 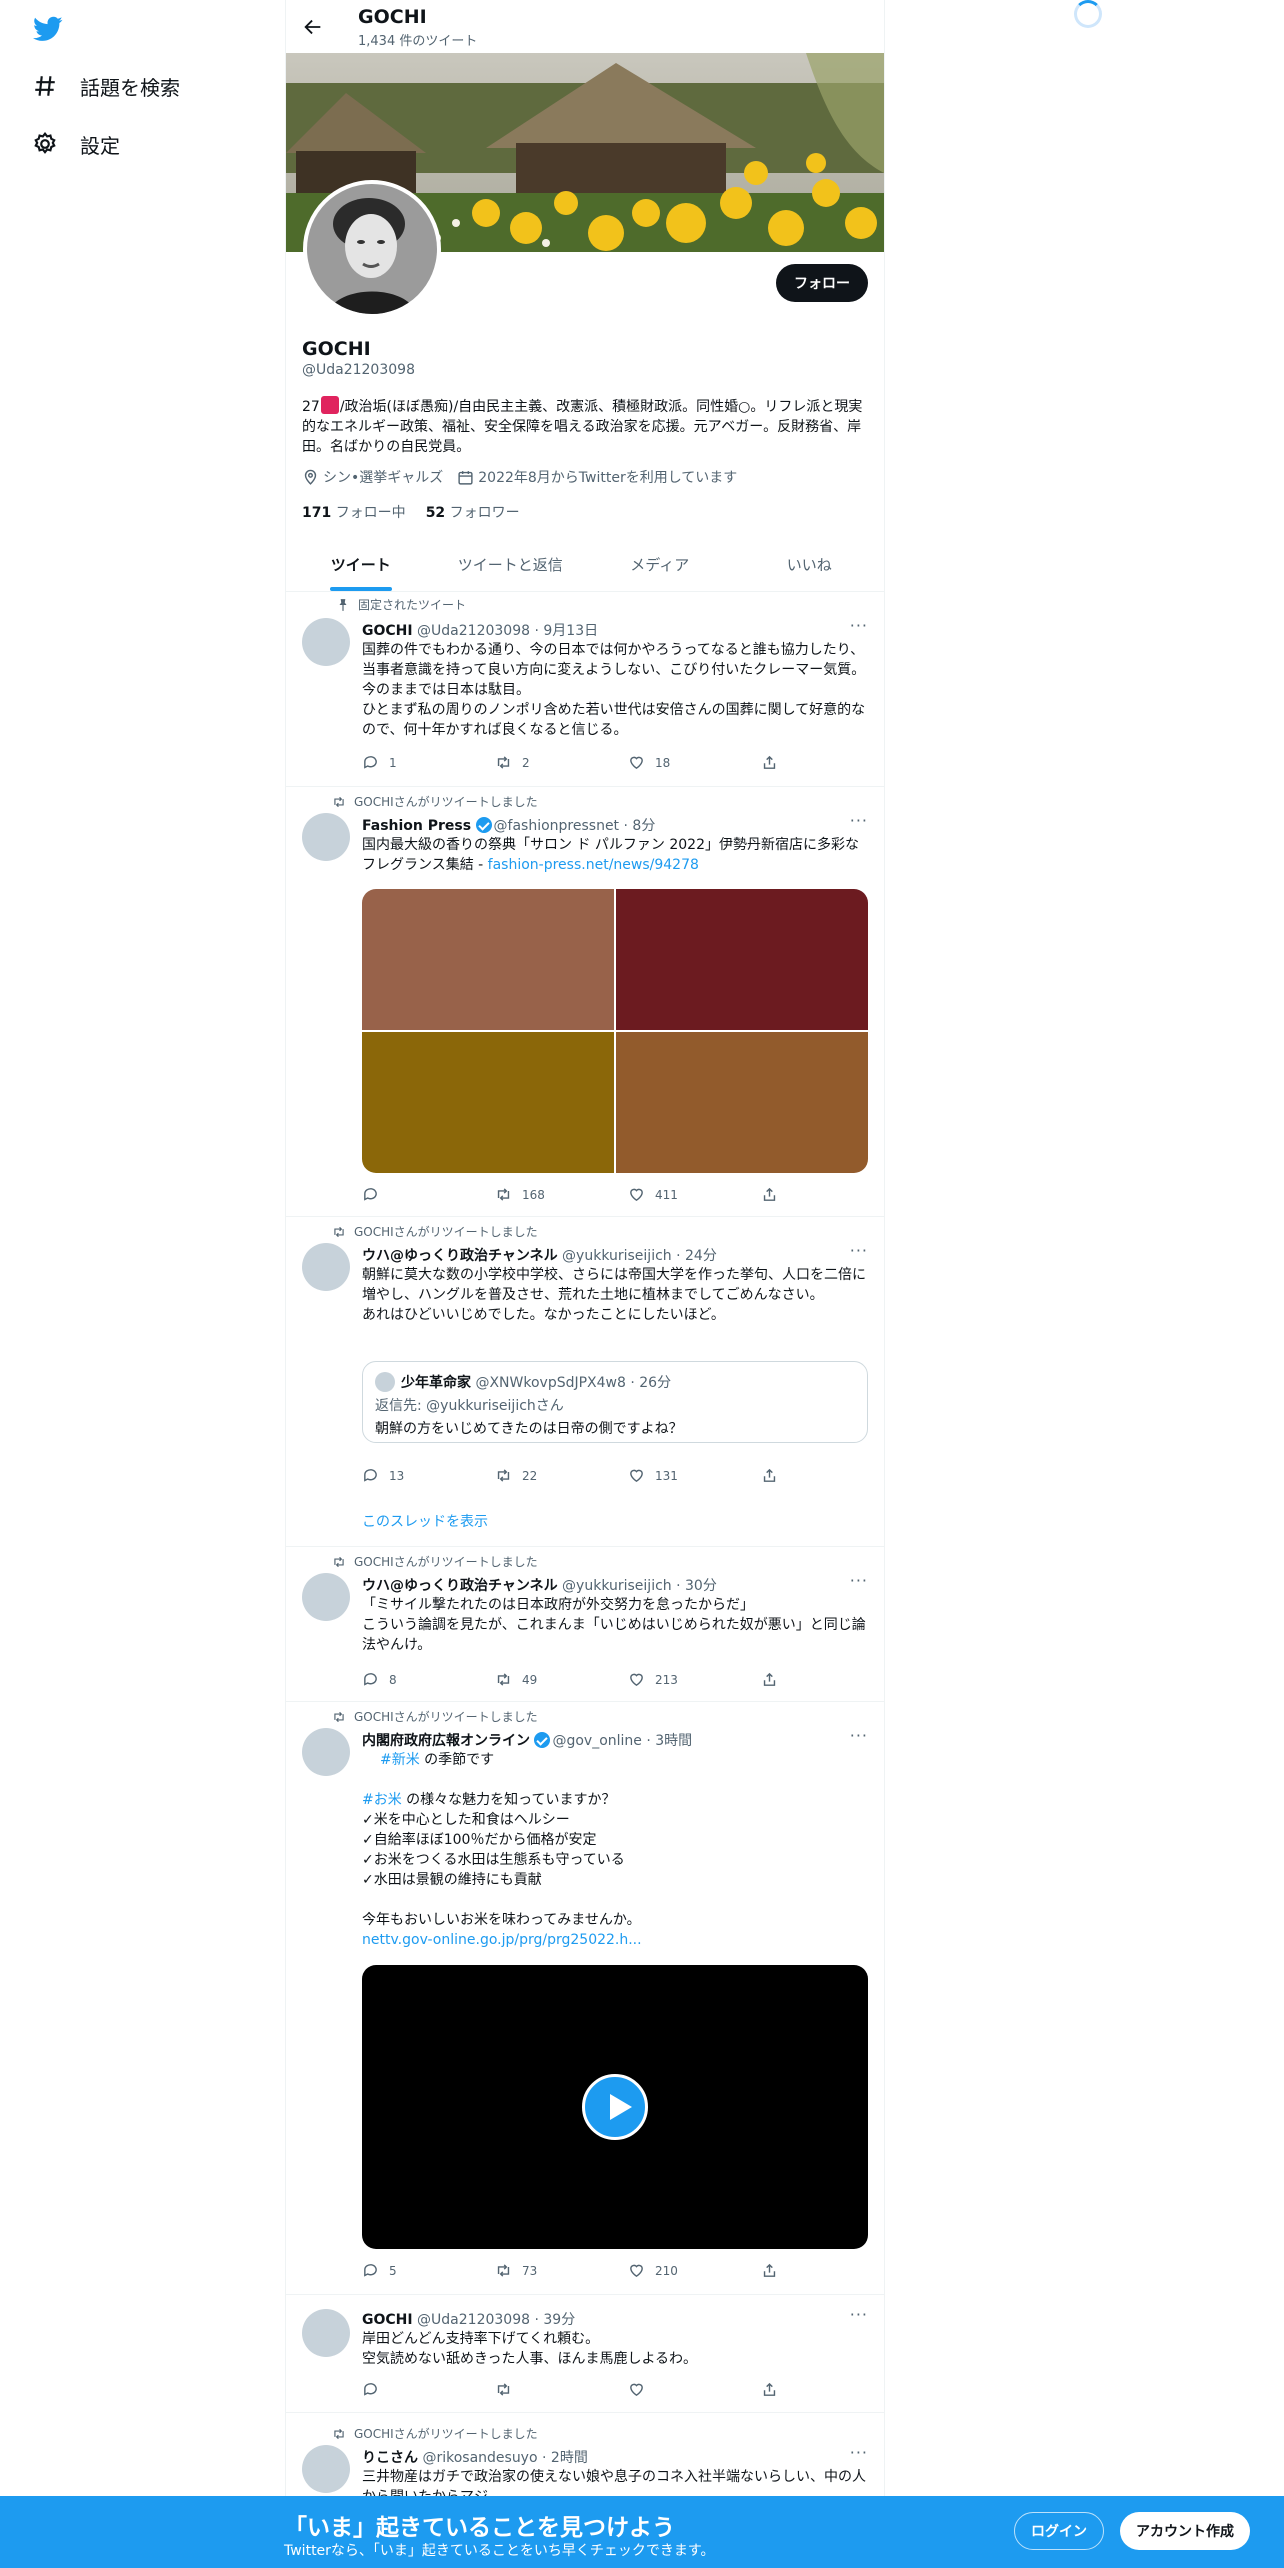 What do you see at coordinates (561, 2389) in the screenshot?
I see `retweet-button` at bounding box center [561, 2389].